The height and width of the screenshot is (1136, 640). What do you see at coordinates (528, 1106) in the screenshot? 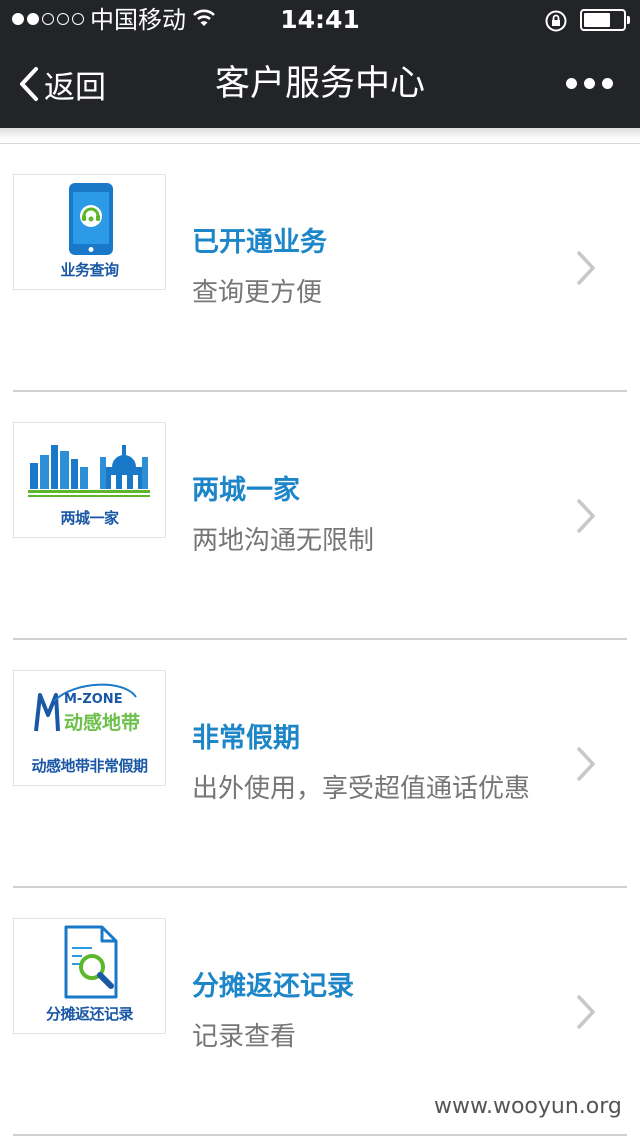
I see `watermark-text: www.wooyun.org` at bounding box center [528, 1106].